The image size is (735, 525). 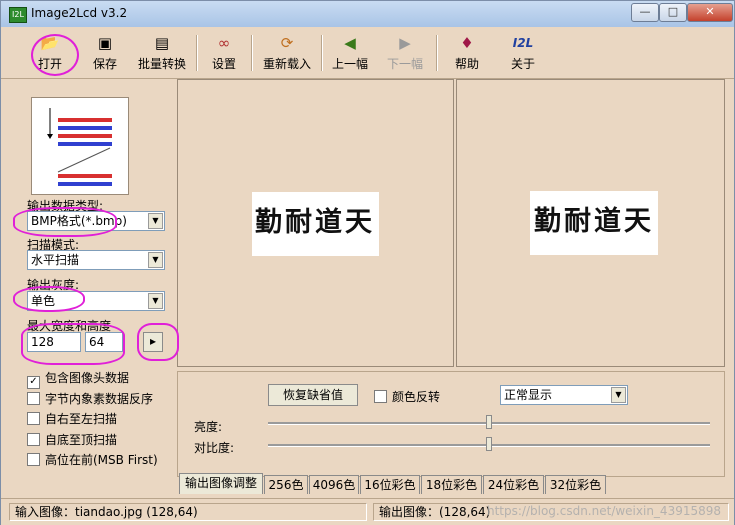 I want to click on prev-image-button: ◀ 上一幅, so click(x=350, y=53).